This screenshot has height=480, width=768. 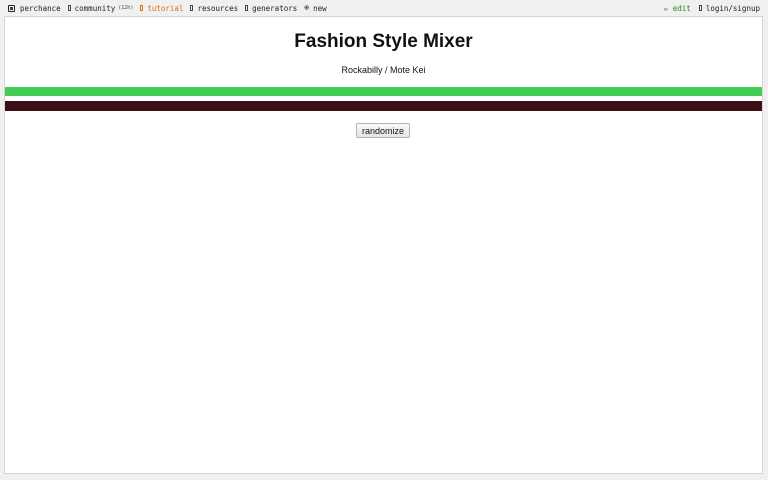 I want to click on book-icon, so click(x=142, y=8).